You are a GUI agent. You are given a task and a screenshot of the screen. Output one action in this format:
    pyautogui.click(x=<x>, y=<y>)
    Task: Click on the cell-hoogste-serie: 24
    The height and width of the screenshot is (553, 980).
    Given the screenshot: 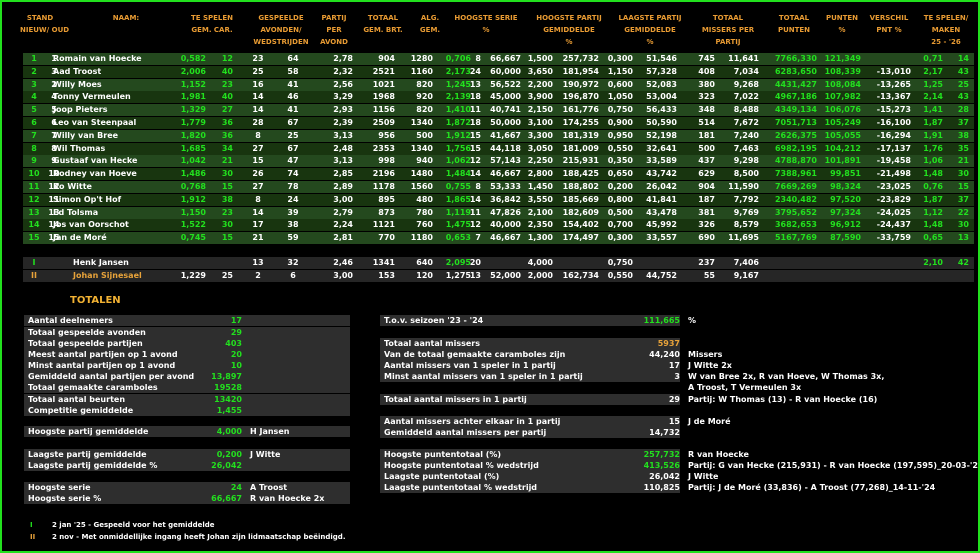 What is the action you would take?
    pyautogui.click(x=475, y=71)
    